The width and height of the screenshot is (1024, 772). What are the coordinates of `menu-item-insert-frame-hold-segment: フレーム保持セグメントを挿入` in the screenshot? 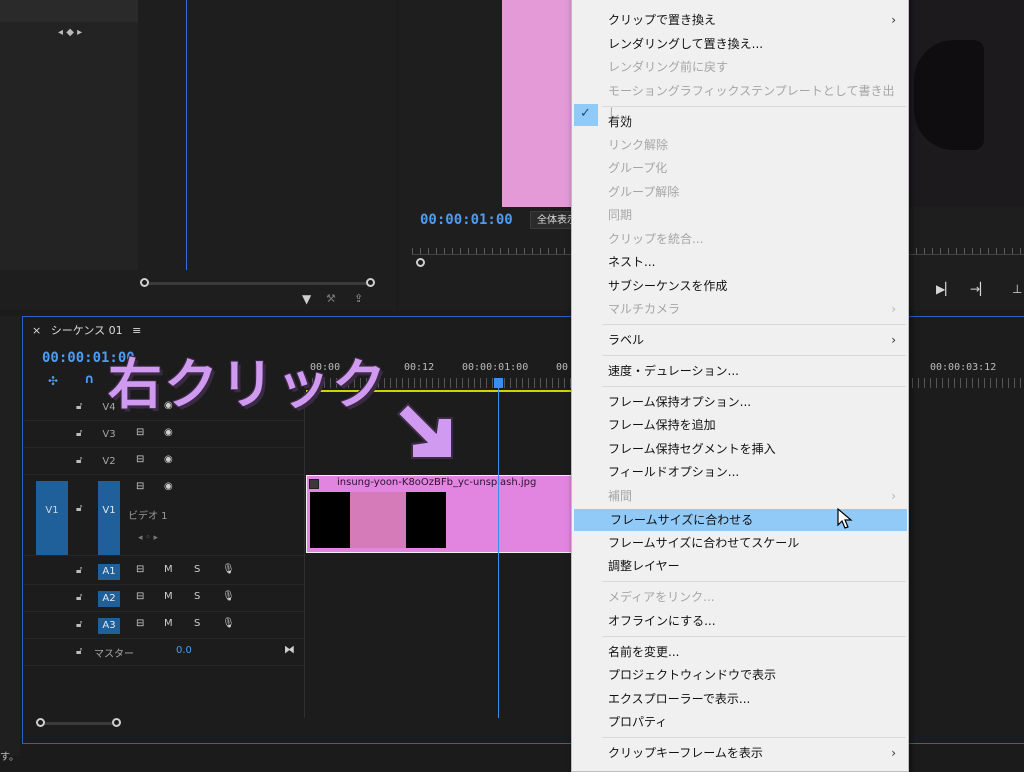 It's located at (740, 449).